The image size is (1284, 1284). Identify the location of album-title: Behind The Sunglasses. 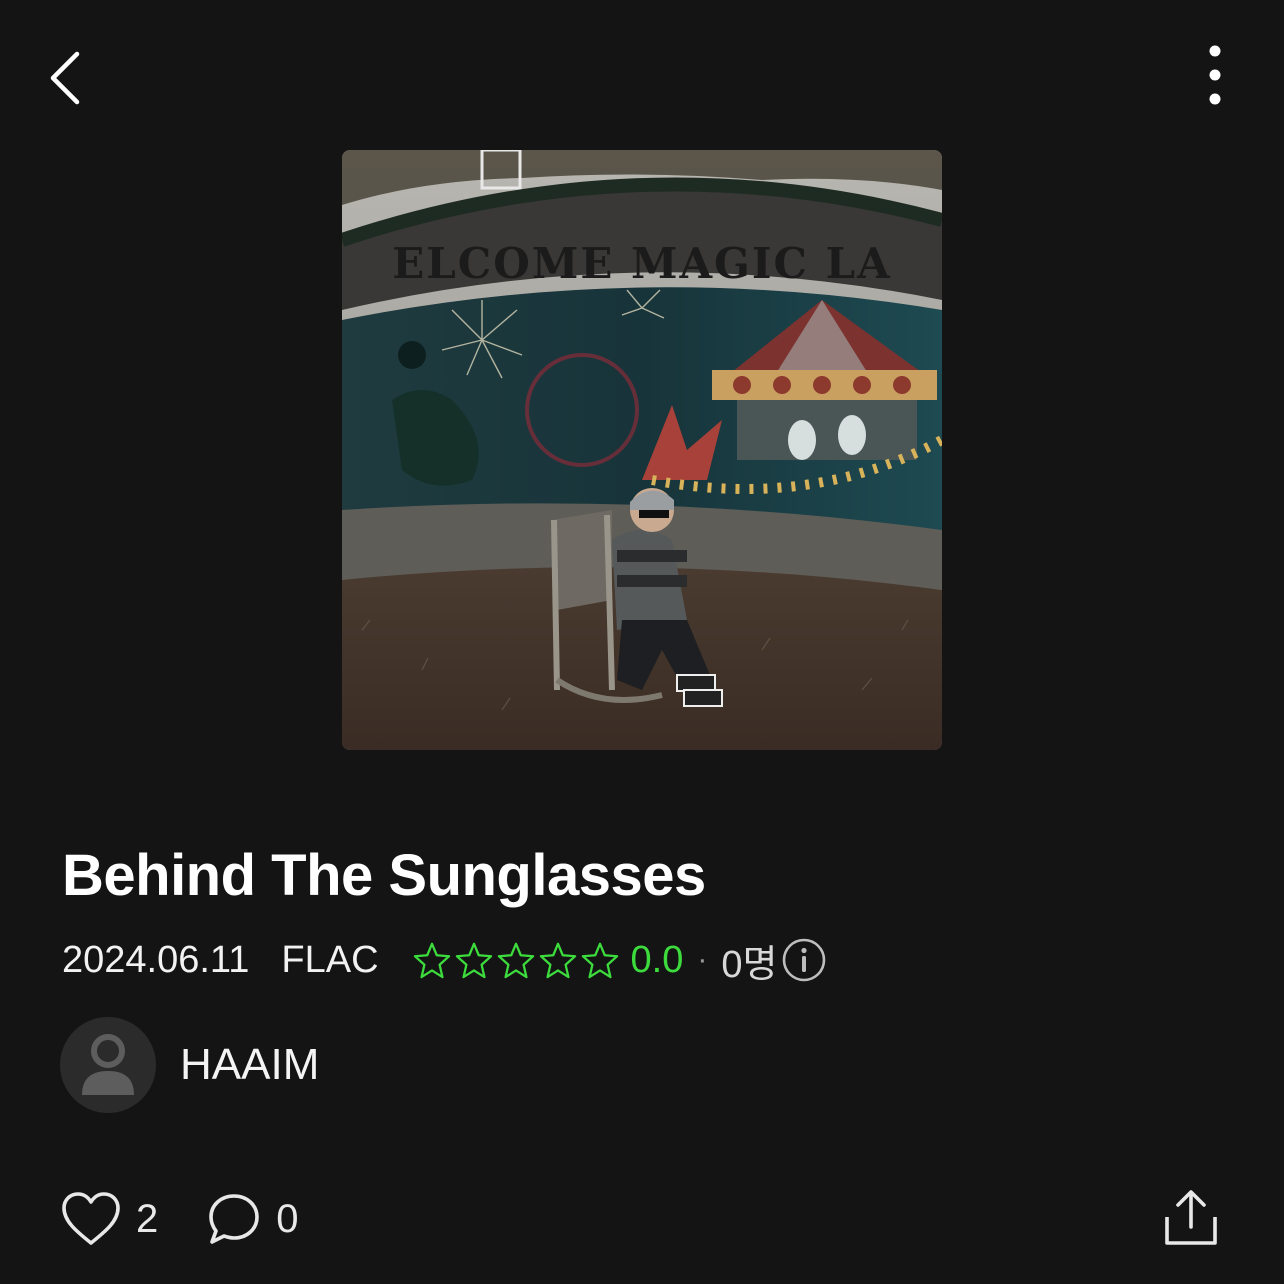
(384, 875).